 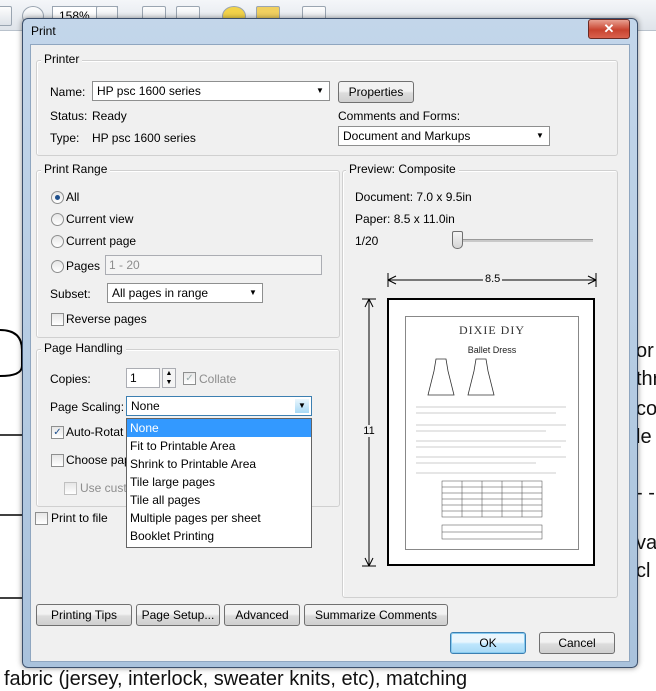 What do you see at coordinates (376, 92) in the screenshot?
I see `properties-button: Properties` at bounding box center [376, 92].